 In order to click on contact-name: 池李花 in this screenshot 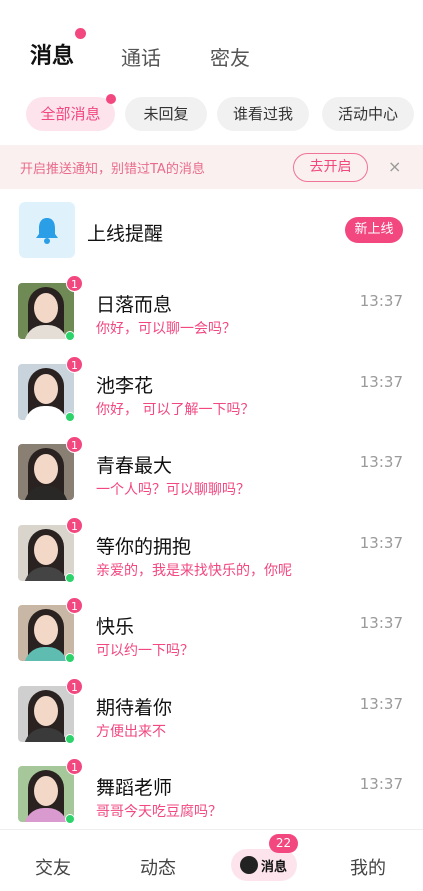, I will do `click(125, 385)`.